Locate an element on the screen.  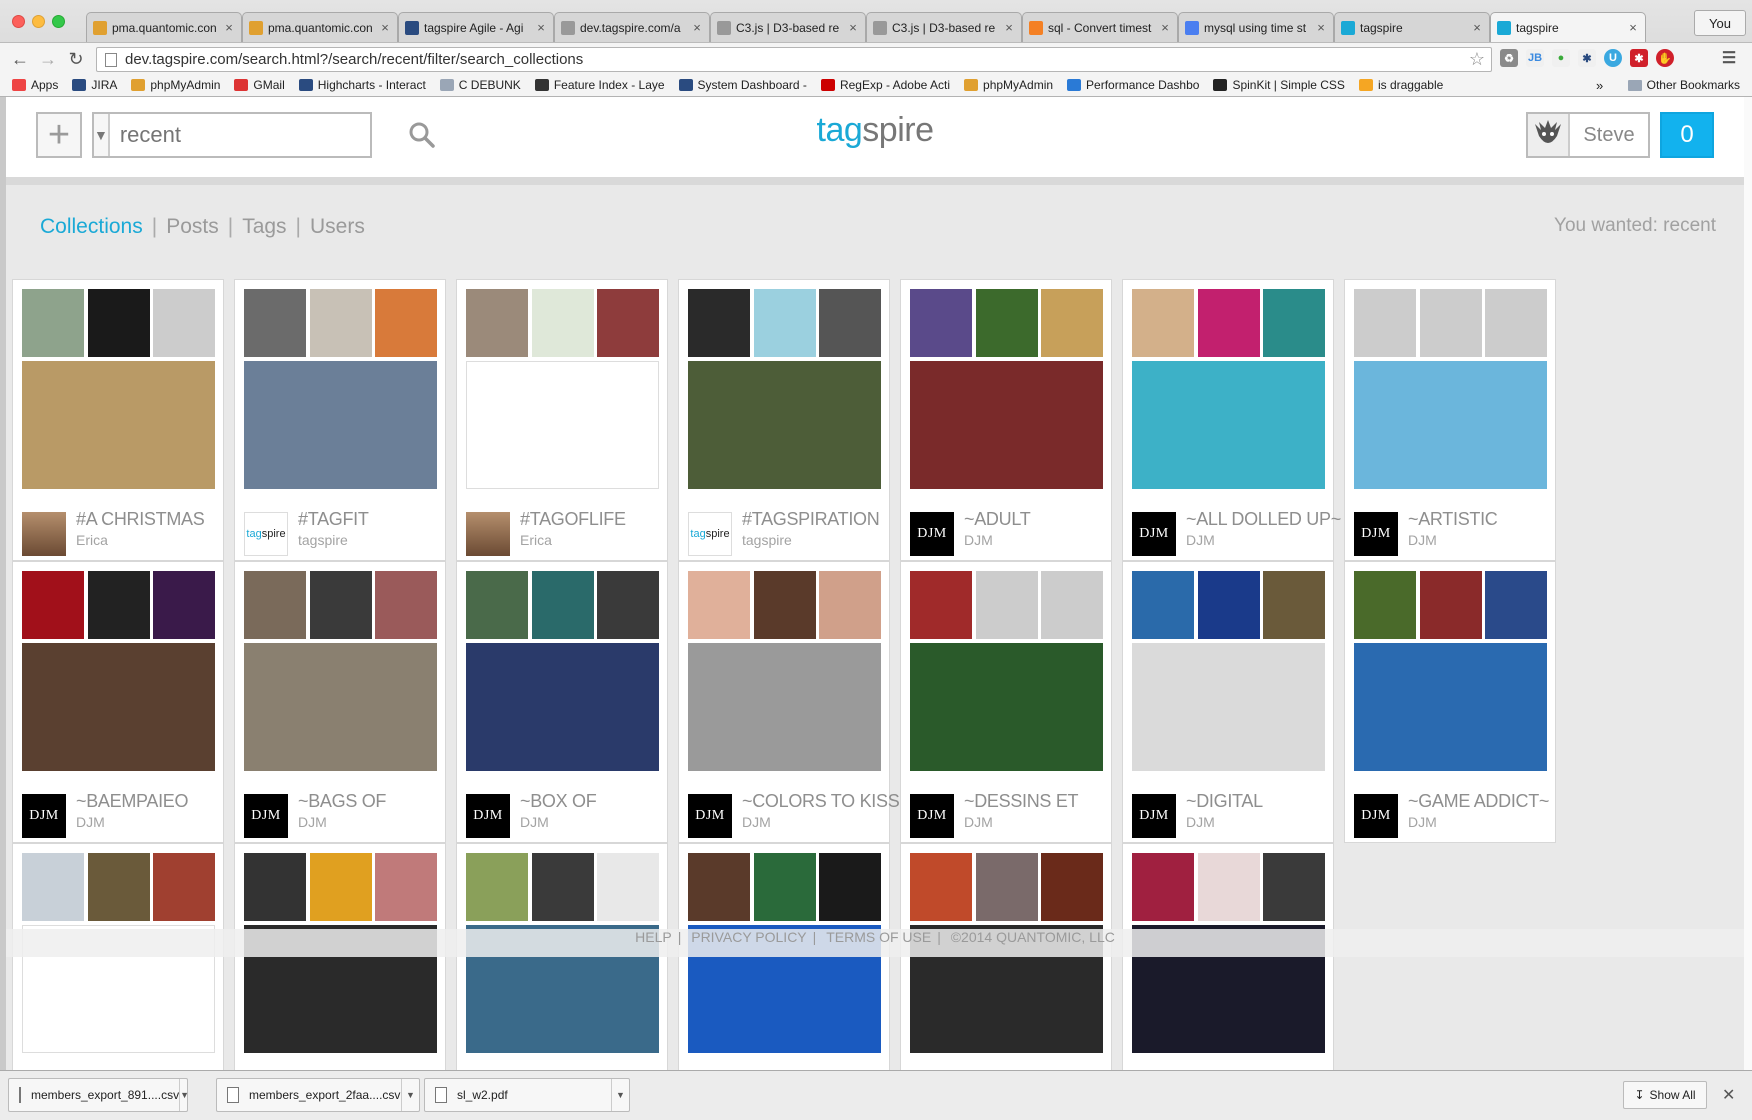
collection-title: ~GAME ADDICT~ is located at coordinates (1478, 801).